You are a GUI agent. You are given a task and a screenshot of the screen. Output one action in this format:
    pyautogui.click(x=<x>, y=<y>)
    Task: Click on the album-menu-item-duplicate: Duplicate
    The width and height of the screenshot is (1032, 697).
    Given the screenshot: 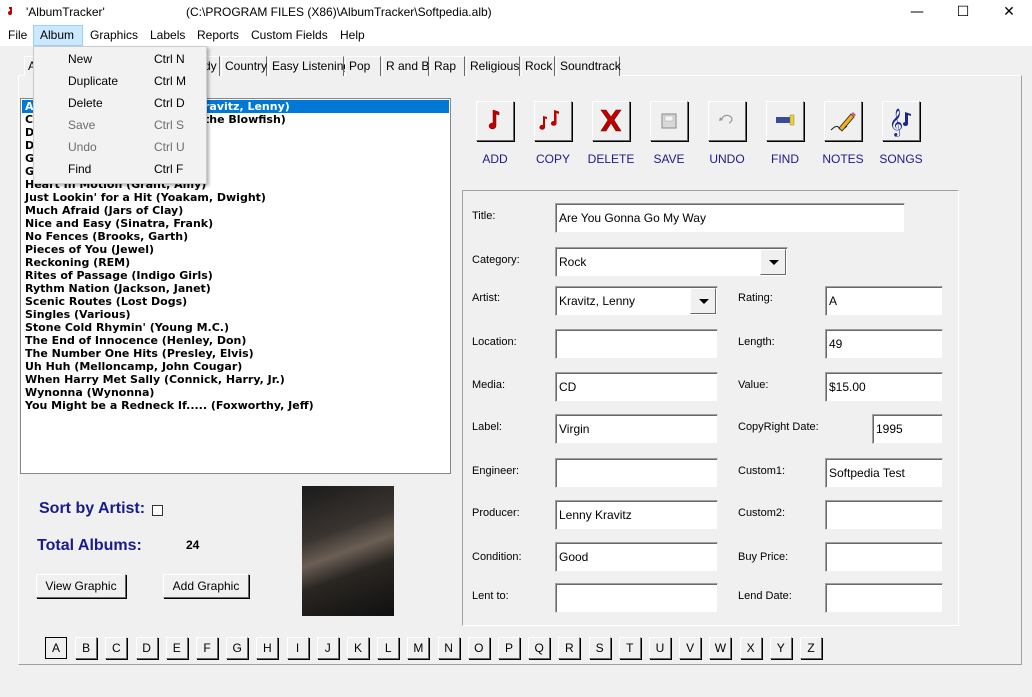 What is the action you would take?
    pyautogui.click(x=93, y=81)
    